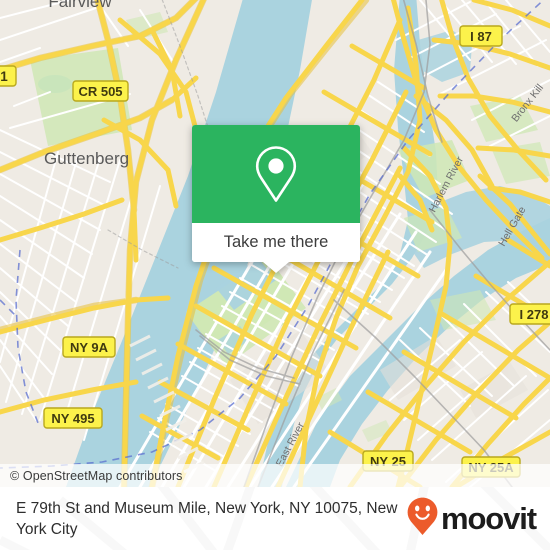 This screenshot has height=550, width=550. I want to click on route-shield-ny9a: NY 9A, so click(89, 347).